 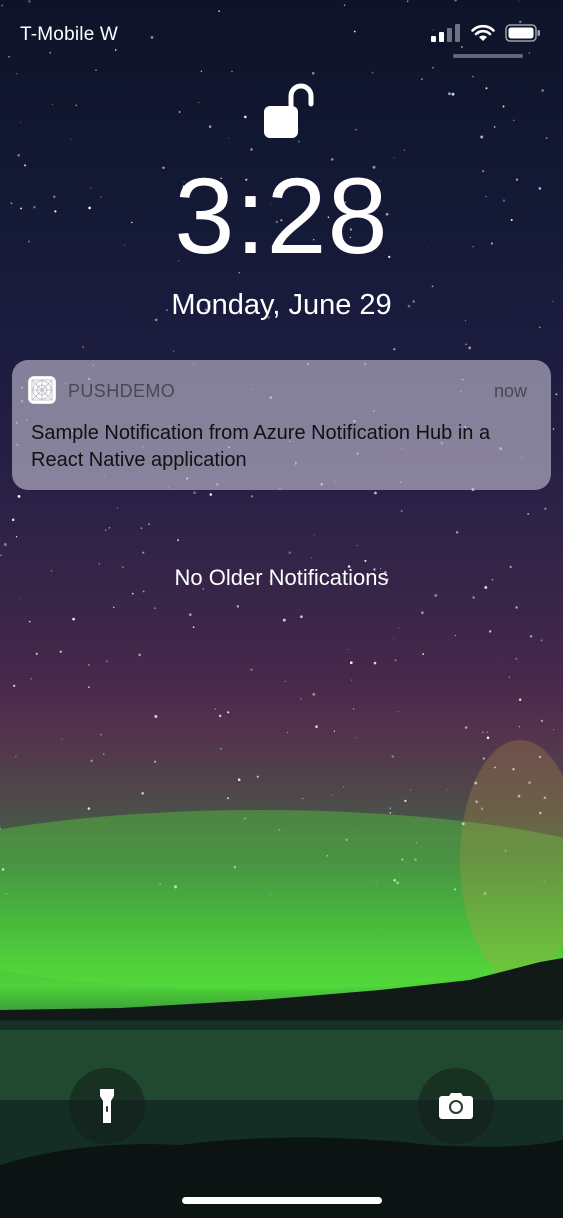 I want to click on wifi-icon, so click(x=483, y=32).